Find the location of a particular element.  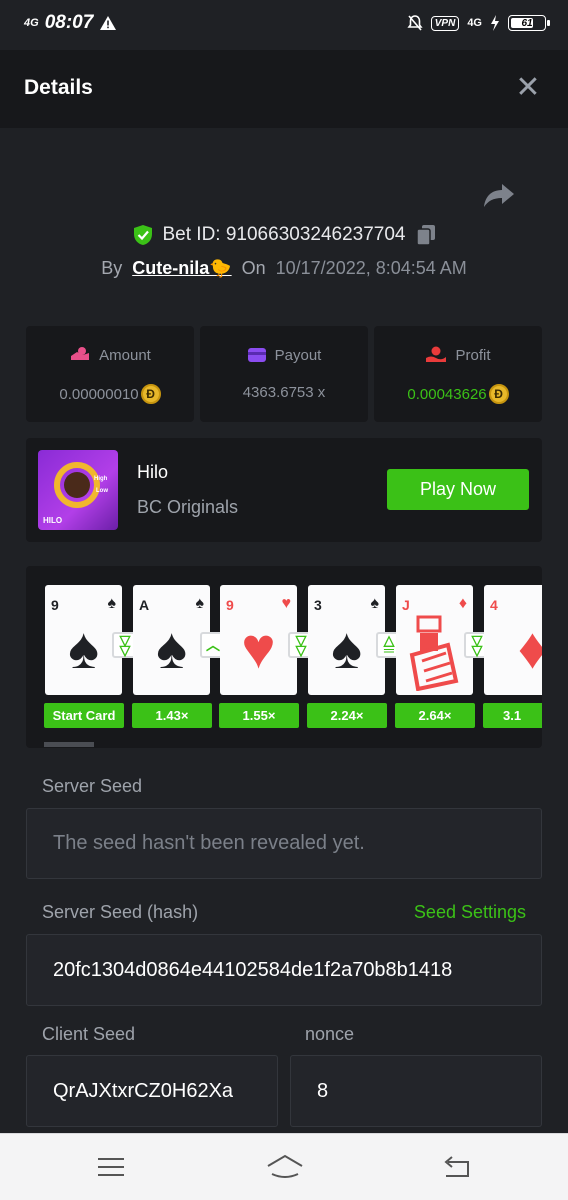

card-multiplier: 1.43× is located at coordinates (172, 715).